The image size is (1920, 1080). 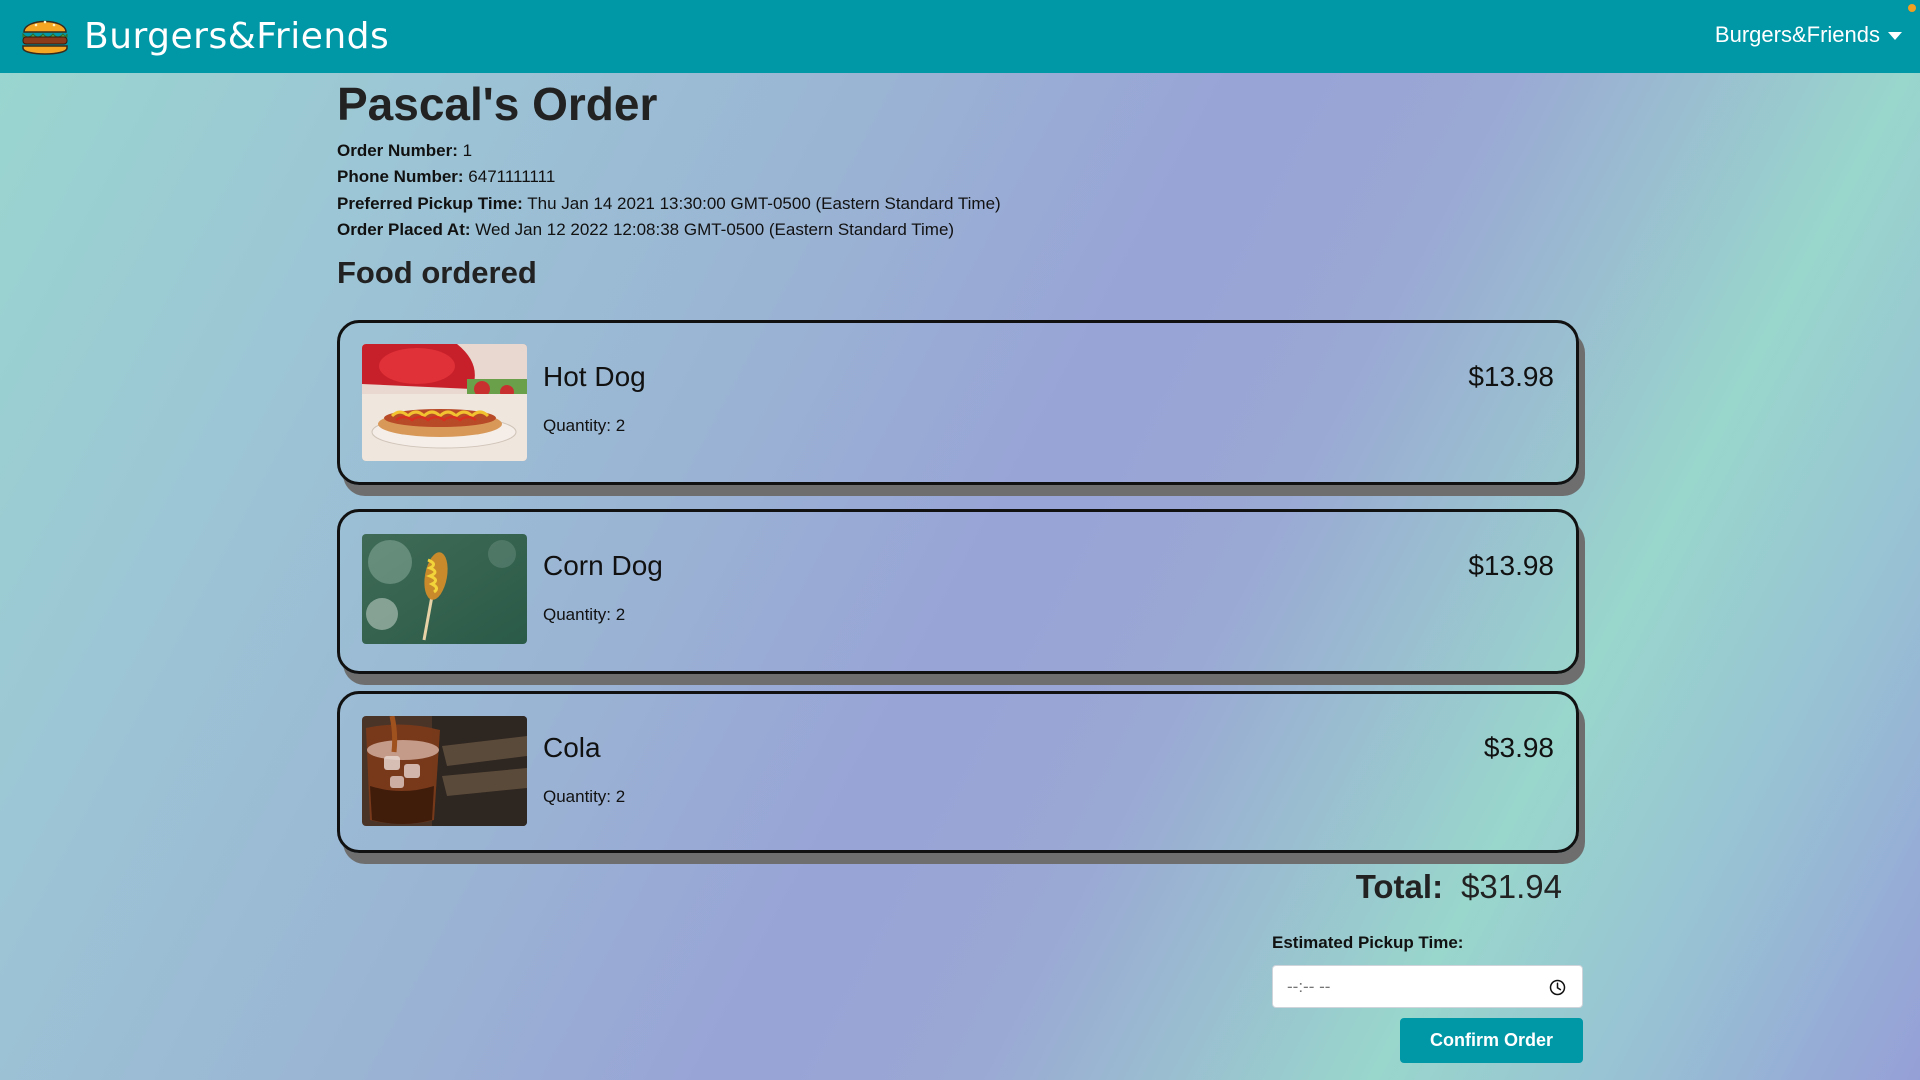 I want to click on item-name: Cola, so click(x=572, y=747).